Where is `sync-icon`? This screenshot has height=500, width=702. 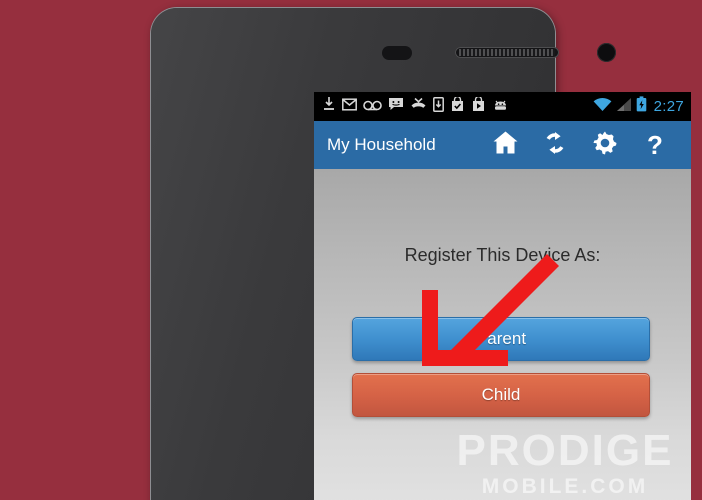 sync-icon is located at coordinates (555, 145).